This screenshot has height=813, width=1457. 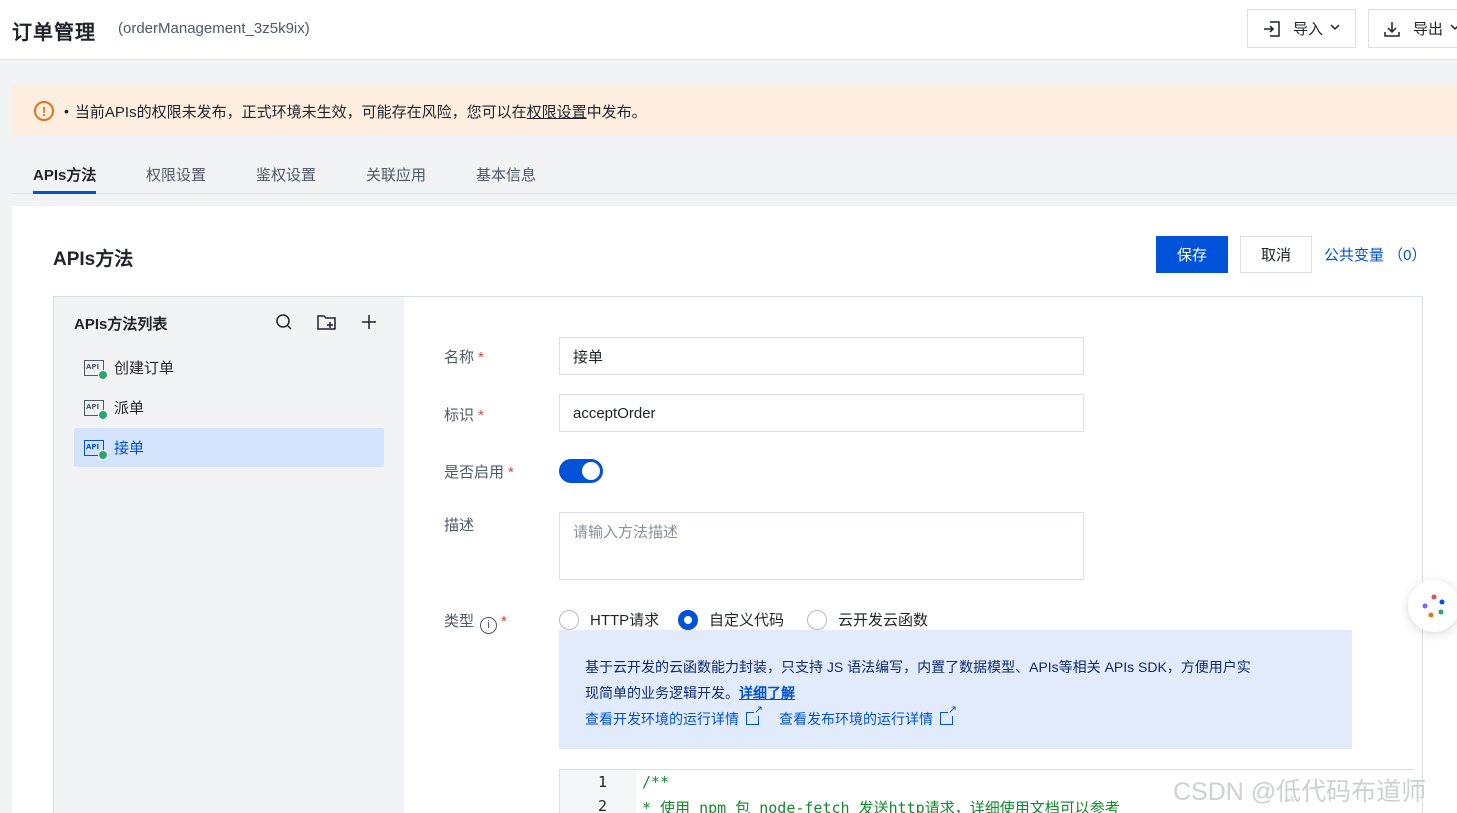 What do you see at coordinates (603, 805) in the screenshot?
I see `line-number: 2` at bounding box center [603, 805].